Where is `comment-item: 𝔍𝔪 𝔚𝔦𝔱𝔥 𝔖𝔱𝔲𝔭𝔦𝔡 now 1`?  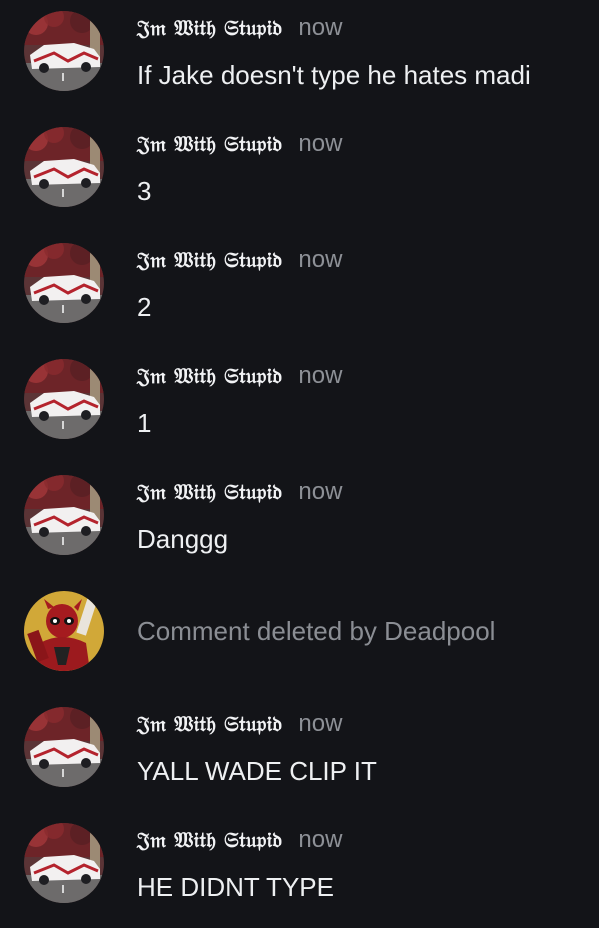
comment-item: 𝔍𝔪 𝔚𝔦𝔱𝔥 𝔖𝔱𝔲𝔭𝔦𝔡 now 1 is located at coordinates (299, 406).